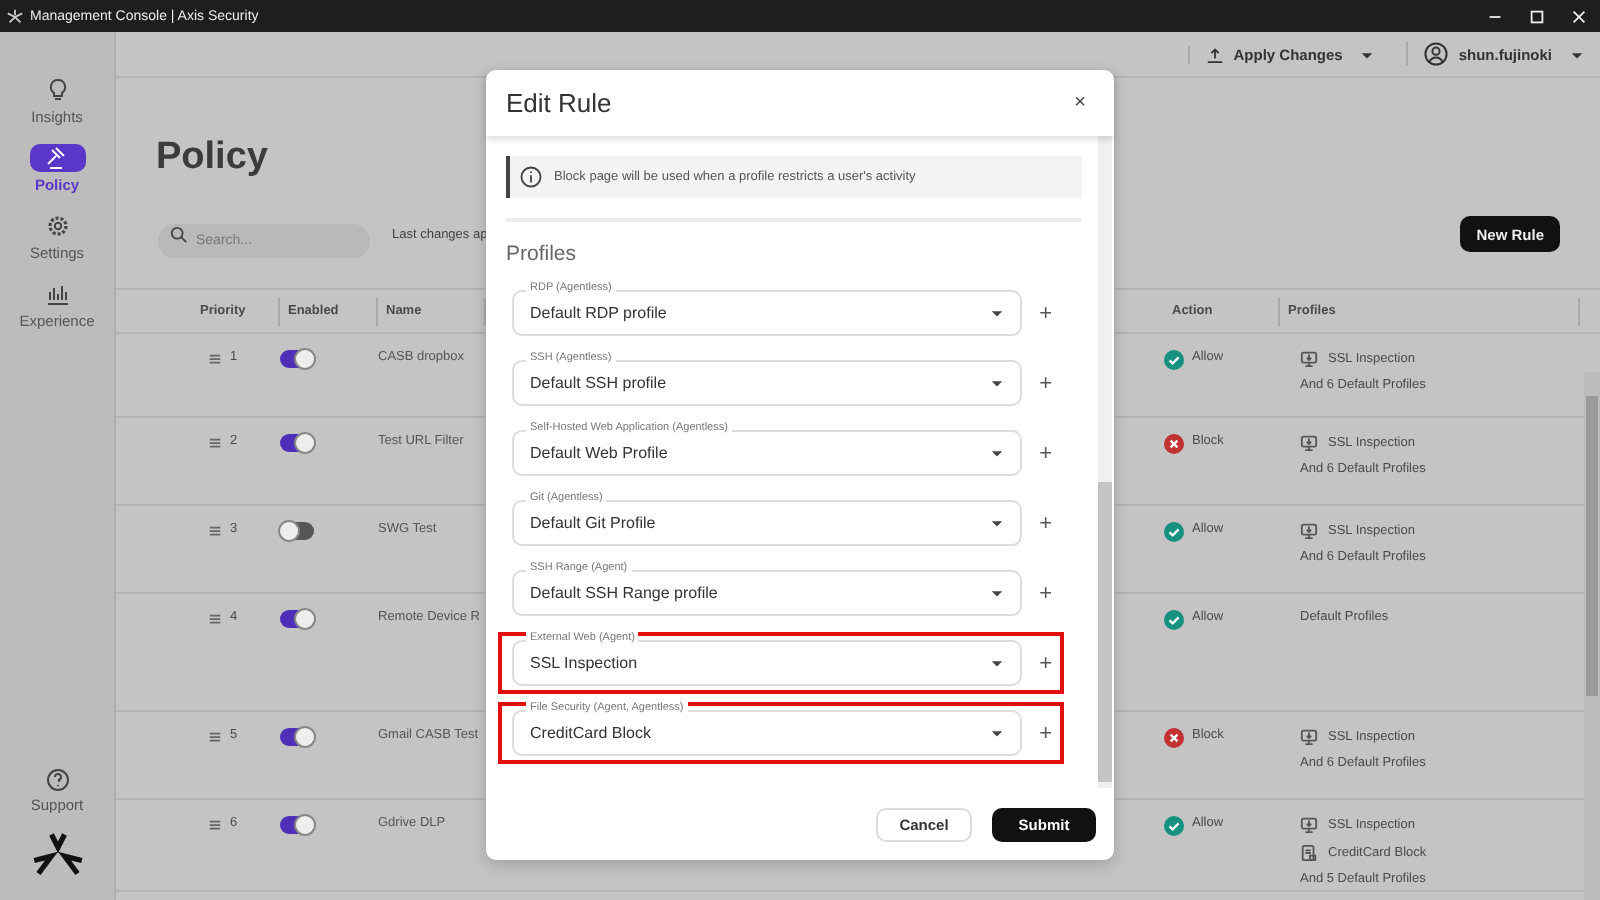 The height and width of the screenshot is (900, 1600). What do you see at coordinates (57, 90) in the screenshot?
I see `lightbulb-icon` at bounding box center [57, 90].